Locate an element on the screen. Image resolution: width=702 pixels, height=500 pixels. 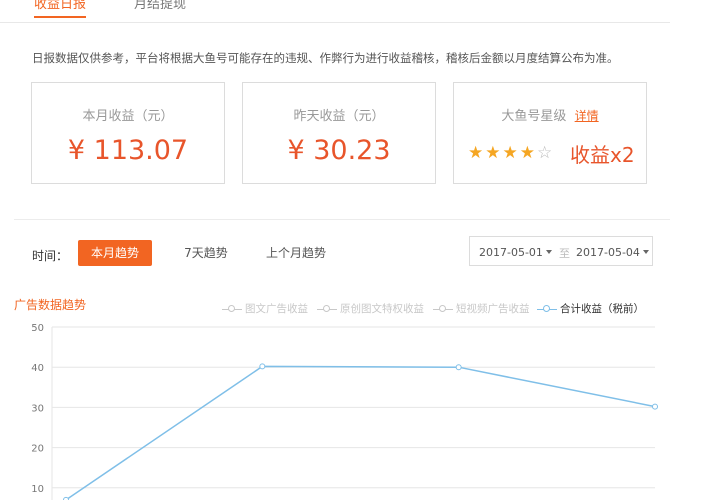
chart-title: 广告数据趋势 is located at coordinates (50, 305).